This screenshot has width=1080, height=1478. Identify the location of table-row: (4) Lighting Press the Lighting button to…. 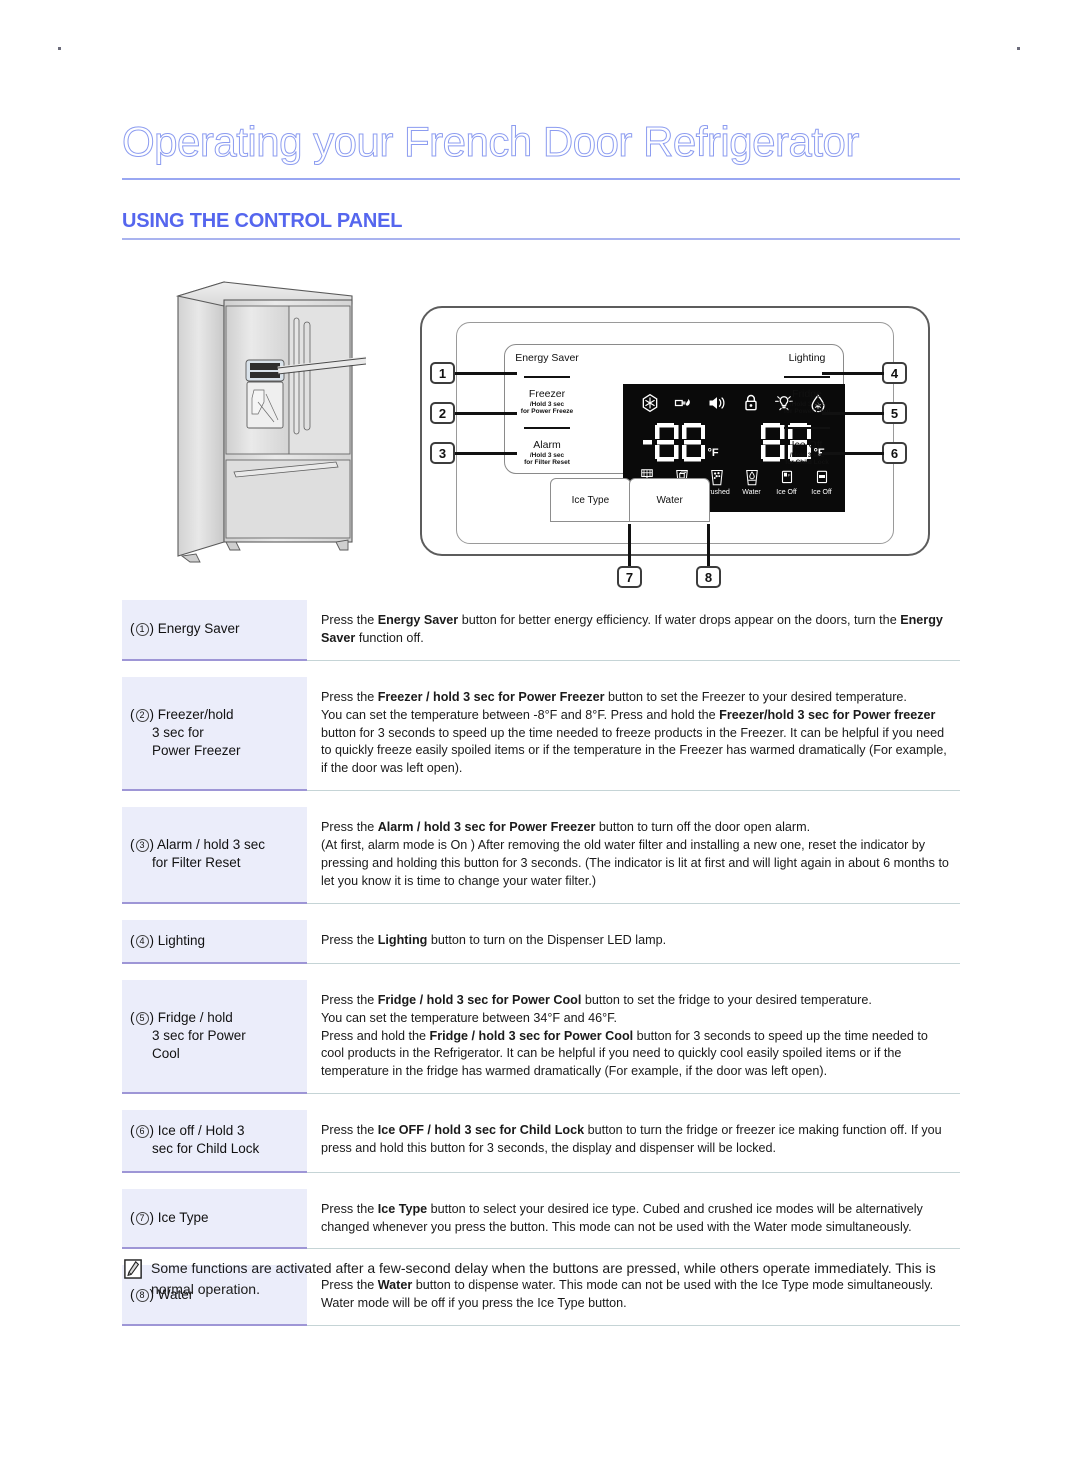
(541, 941).